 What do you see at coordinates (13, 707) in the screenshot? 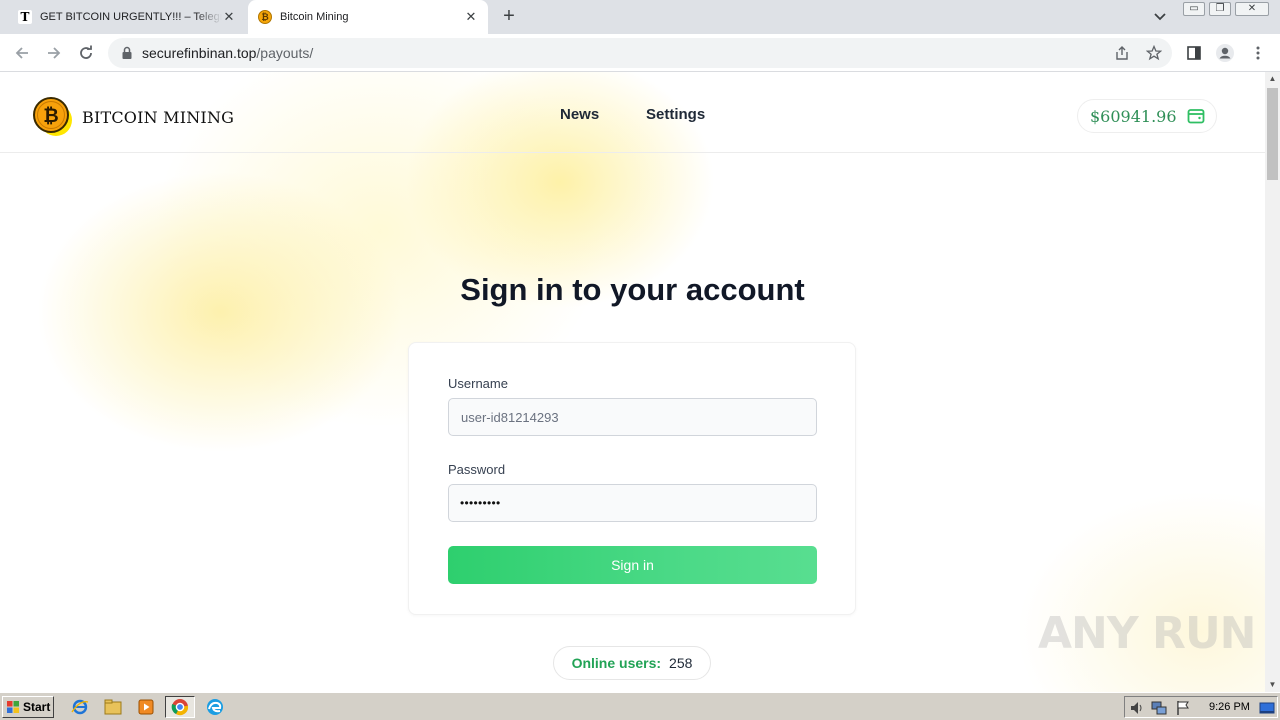
I see `windows-logo-icon` at bounding box center [13, 707].